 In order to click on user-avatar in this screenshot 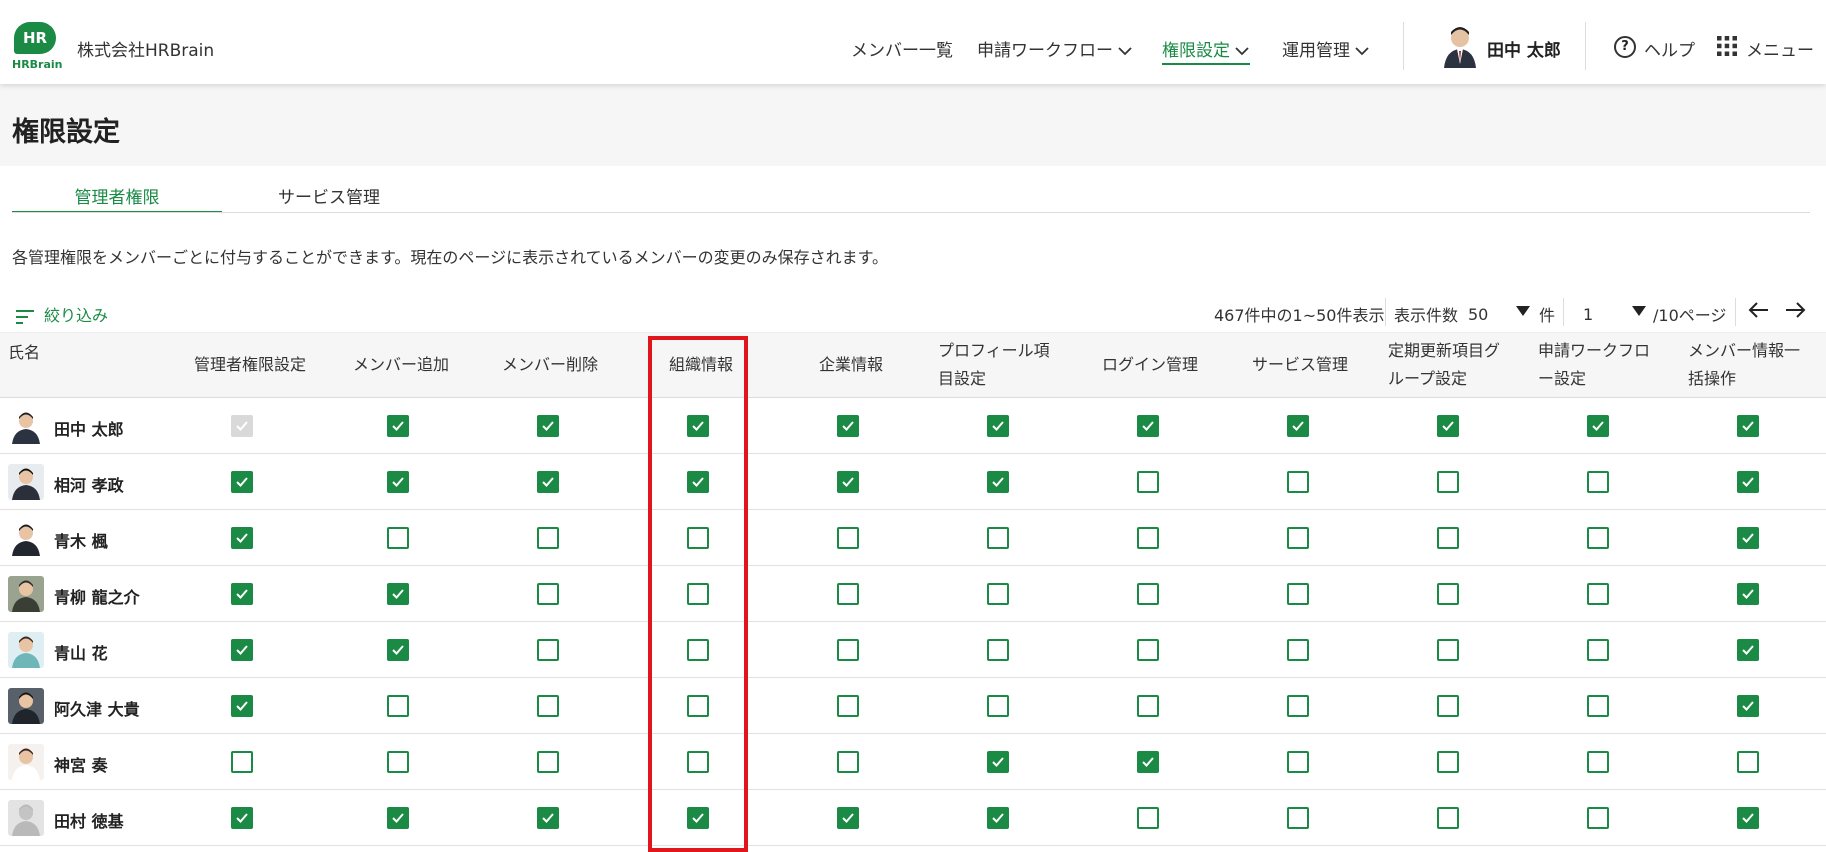, I will do `click(1460, 46)`.